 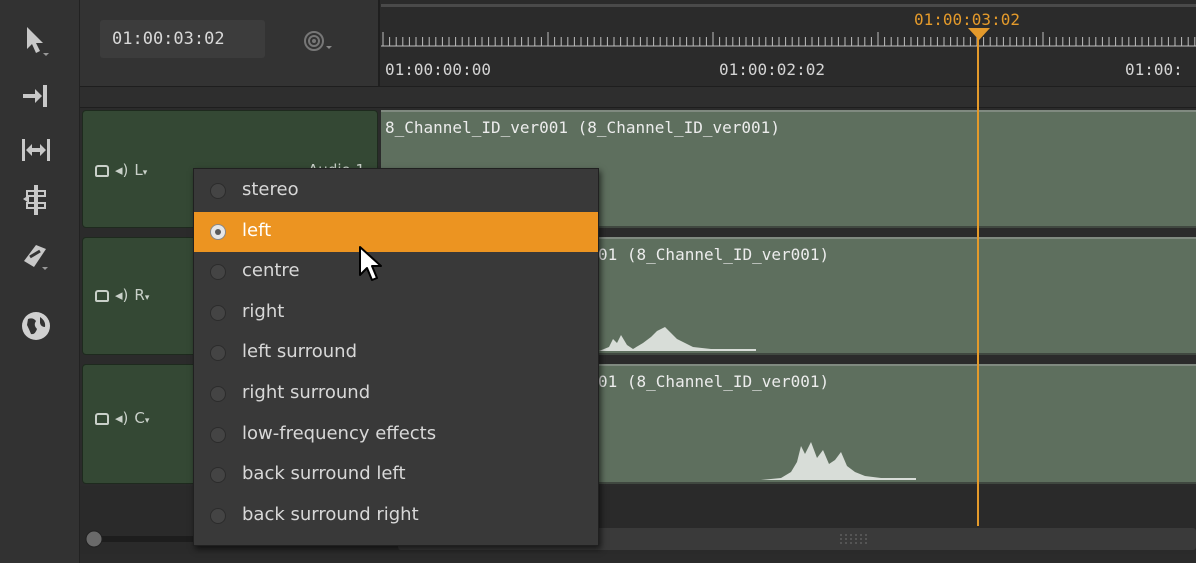 I want to click on menu-item-back-surround-right: back surround right, so click(x=396, y=516).